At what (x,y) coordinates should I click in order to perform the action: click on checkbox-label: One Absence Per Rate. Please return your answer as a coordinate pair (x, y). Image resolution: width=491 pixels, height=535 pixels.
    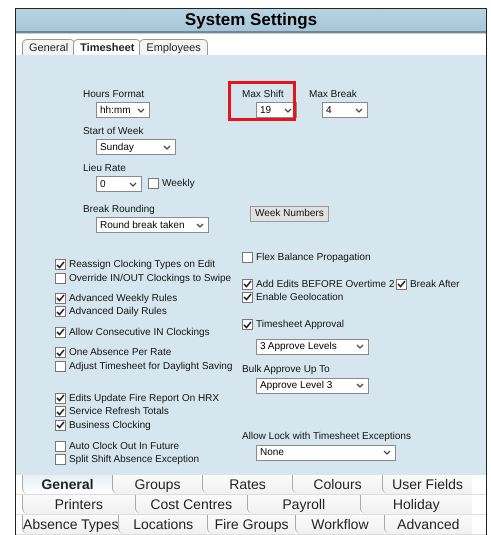
    Looking at the image, I should click on (120, 352).